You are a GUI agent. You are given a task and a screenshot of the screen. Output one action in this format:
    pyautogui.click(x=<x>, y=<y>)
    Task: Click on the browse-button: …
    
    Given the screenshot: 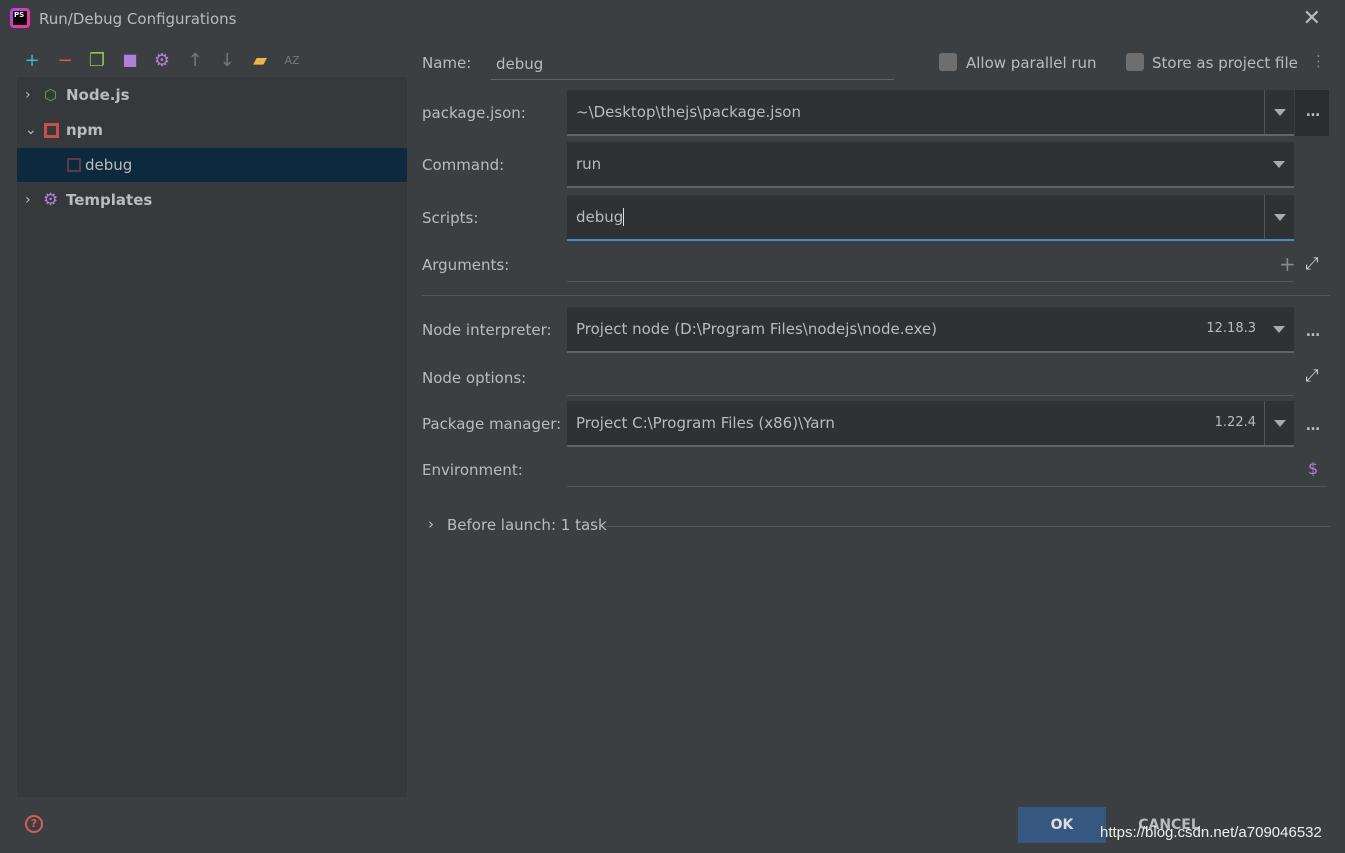 What is the action you would take?
    pyautogui.click(x=1312, y=113)
    